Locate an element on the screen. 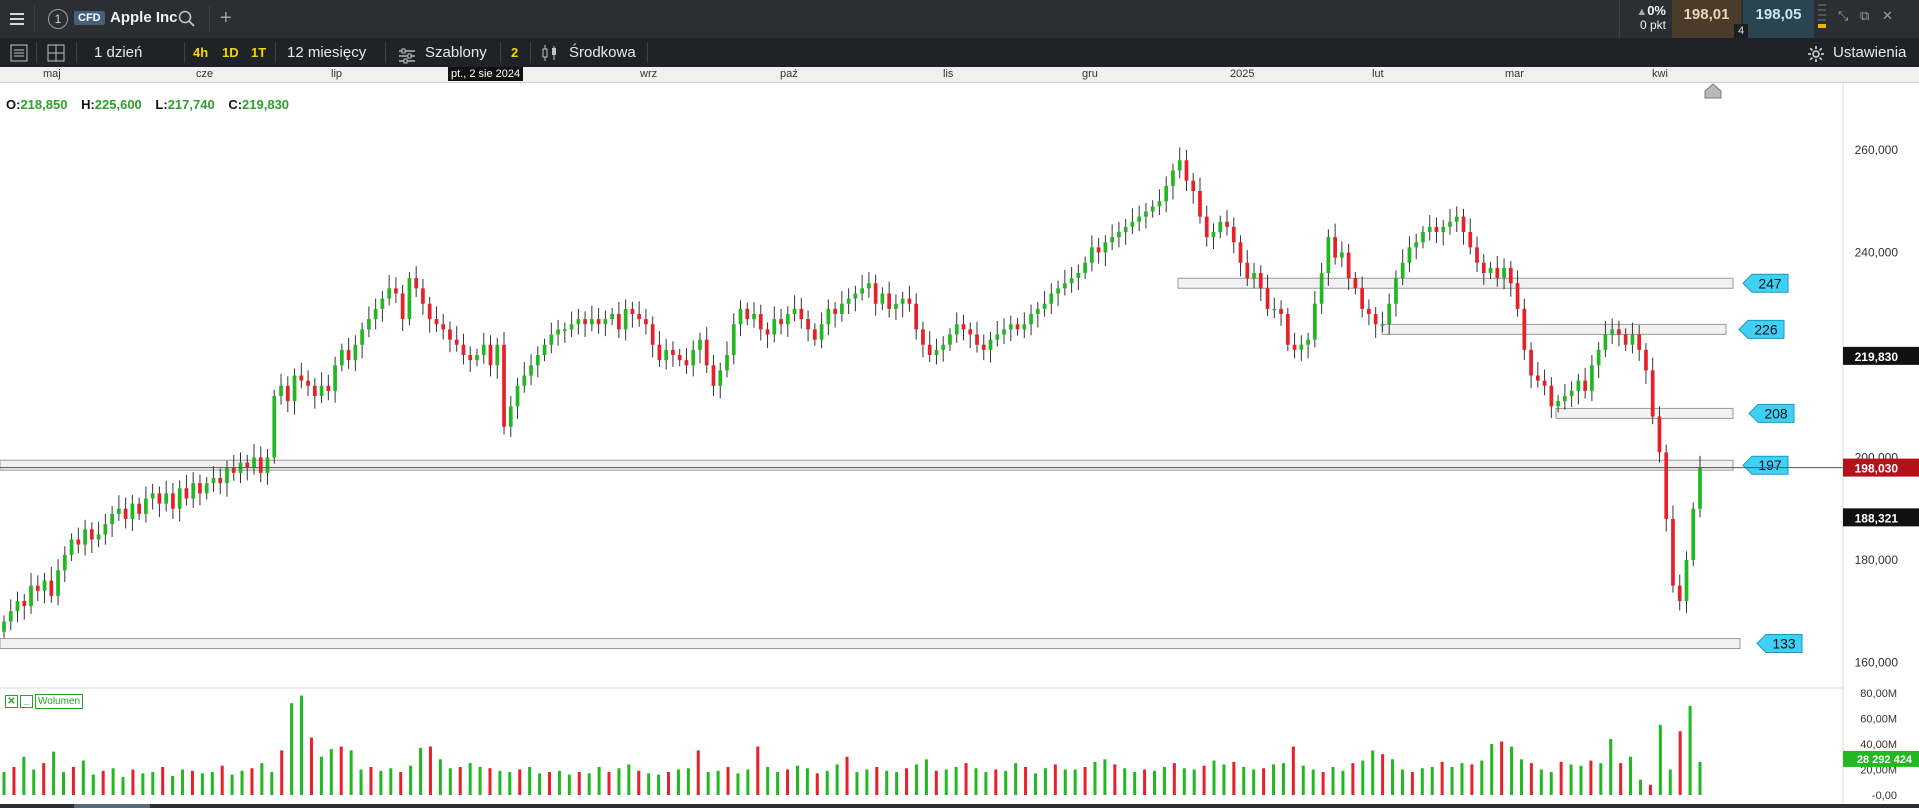 The width and height of the screenshot is (1919, 808). volume-indicator-label: Wolumen is located at coordinates (59, 701).